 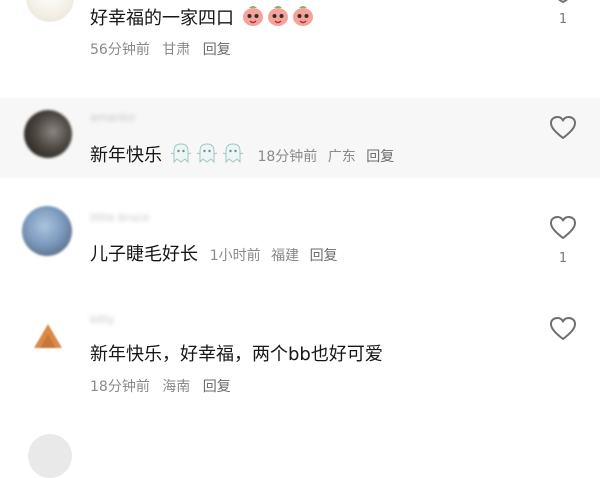 I want to click on ghost-emoji-icon, so click(x=208, y=156).